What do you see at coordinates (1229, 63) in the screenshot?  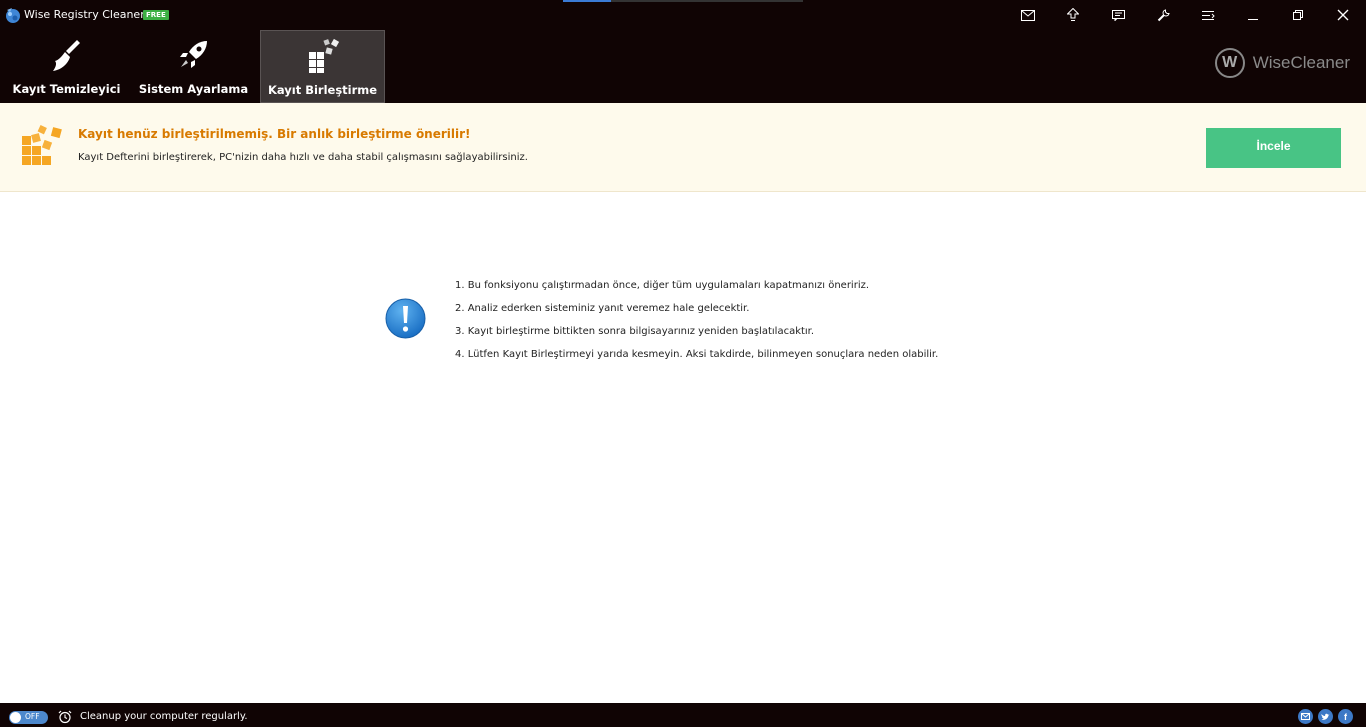 I see `brand-logo: W` at bounding box center [1229, 63].